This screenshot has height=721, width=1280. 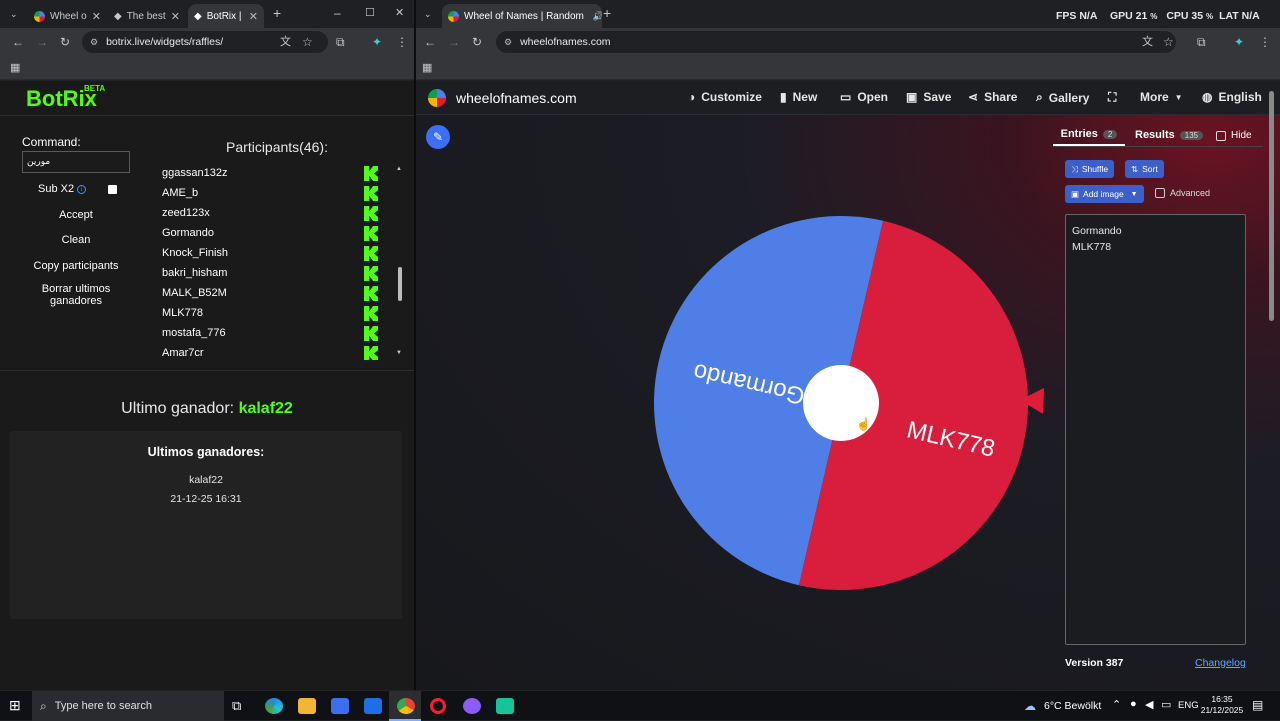 I want to click on add-image-button: ▣ Add image ▼, so click(x=1104, y=194).